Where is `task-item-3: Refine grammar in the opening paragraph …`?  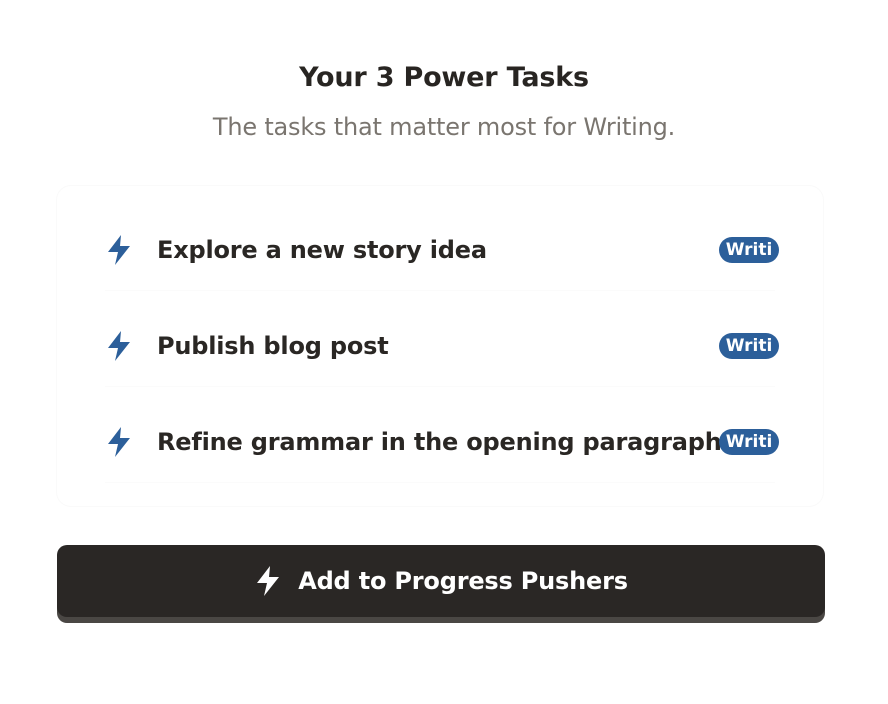 task-item-3: Refine grammar in the opening paragraph … is located at coordinates (442, 442).